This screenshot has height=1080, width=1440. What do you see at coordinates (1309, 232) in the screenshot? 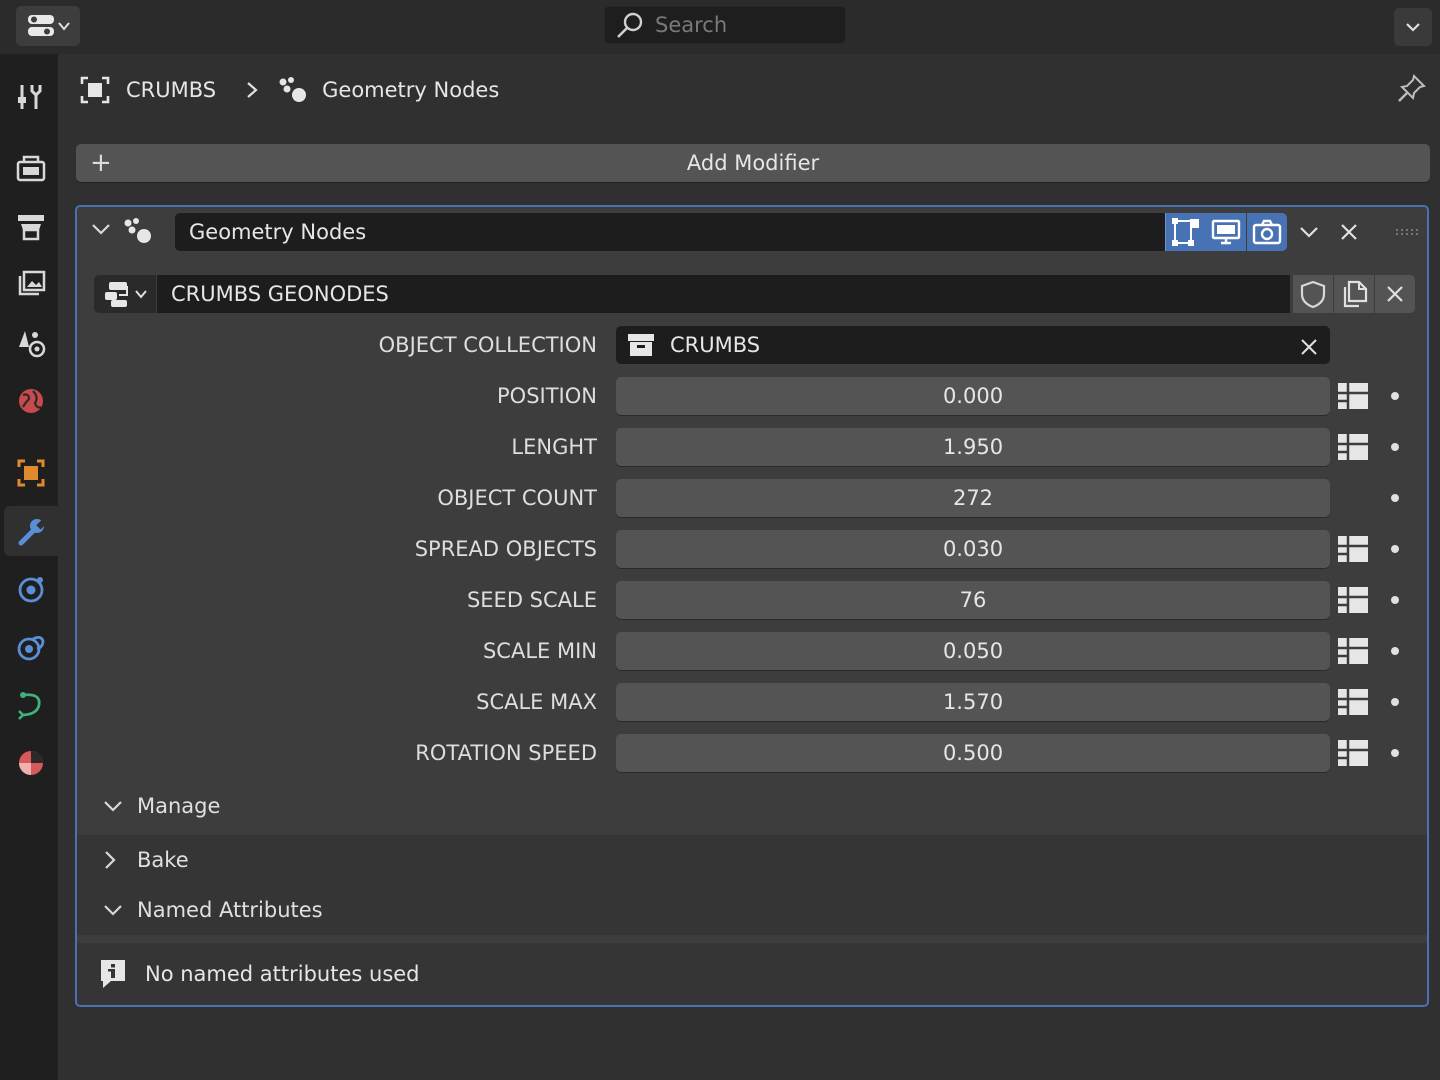
I see `modifier-options-dropdown` at bounding box center [1309, 232].